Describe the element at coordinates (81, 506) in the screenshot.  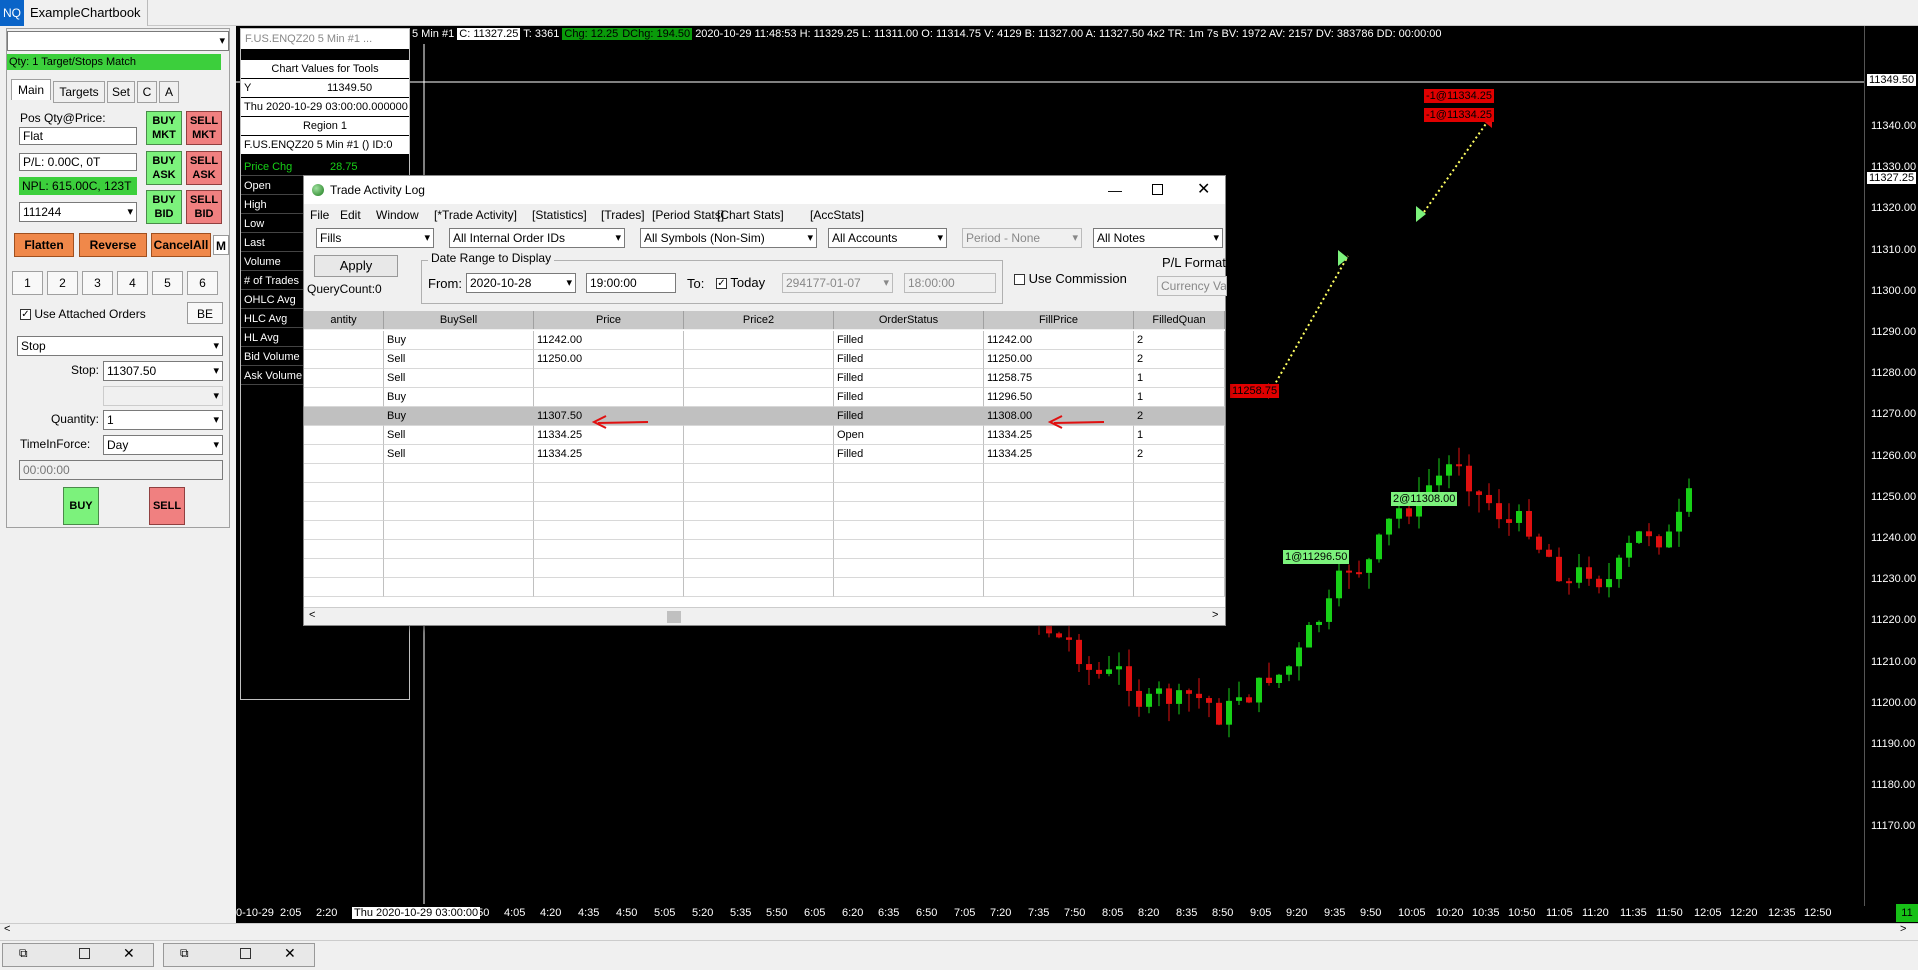
I see `buy-button: BUY` at that location.